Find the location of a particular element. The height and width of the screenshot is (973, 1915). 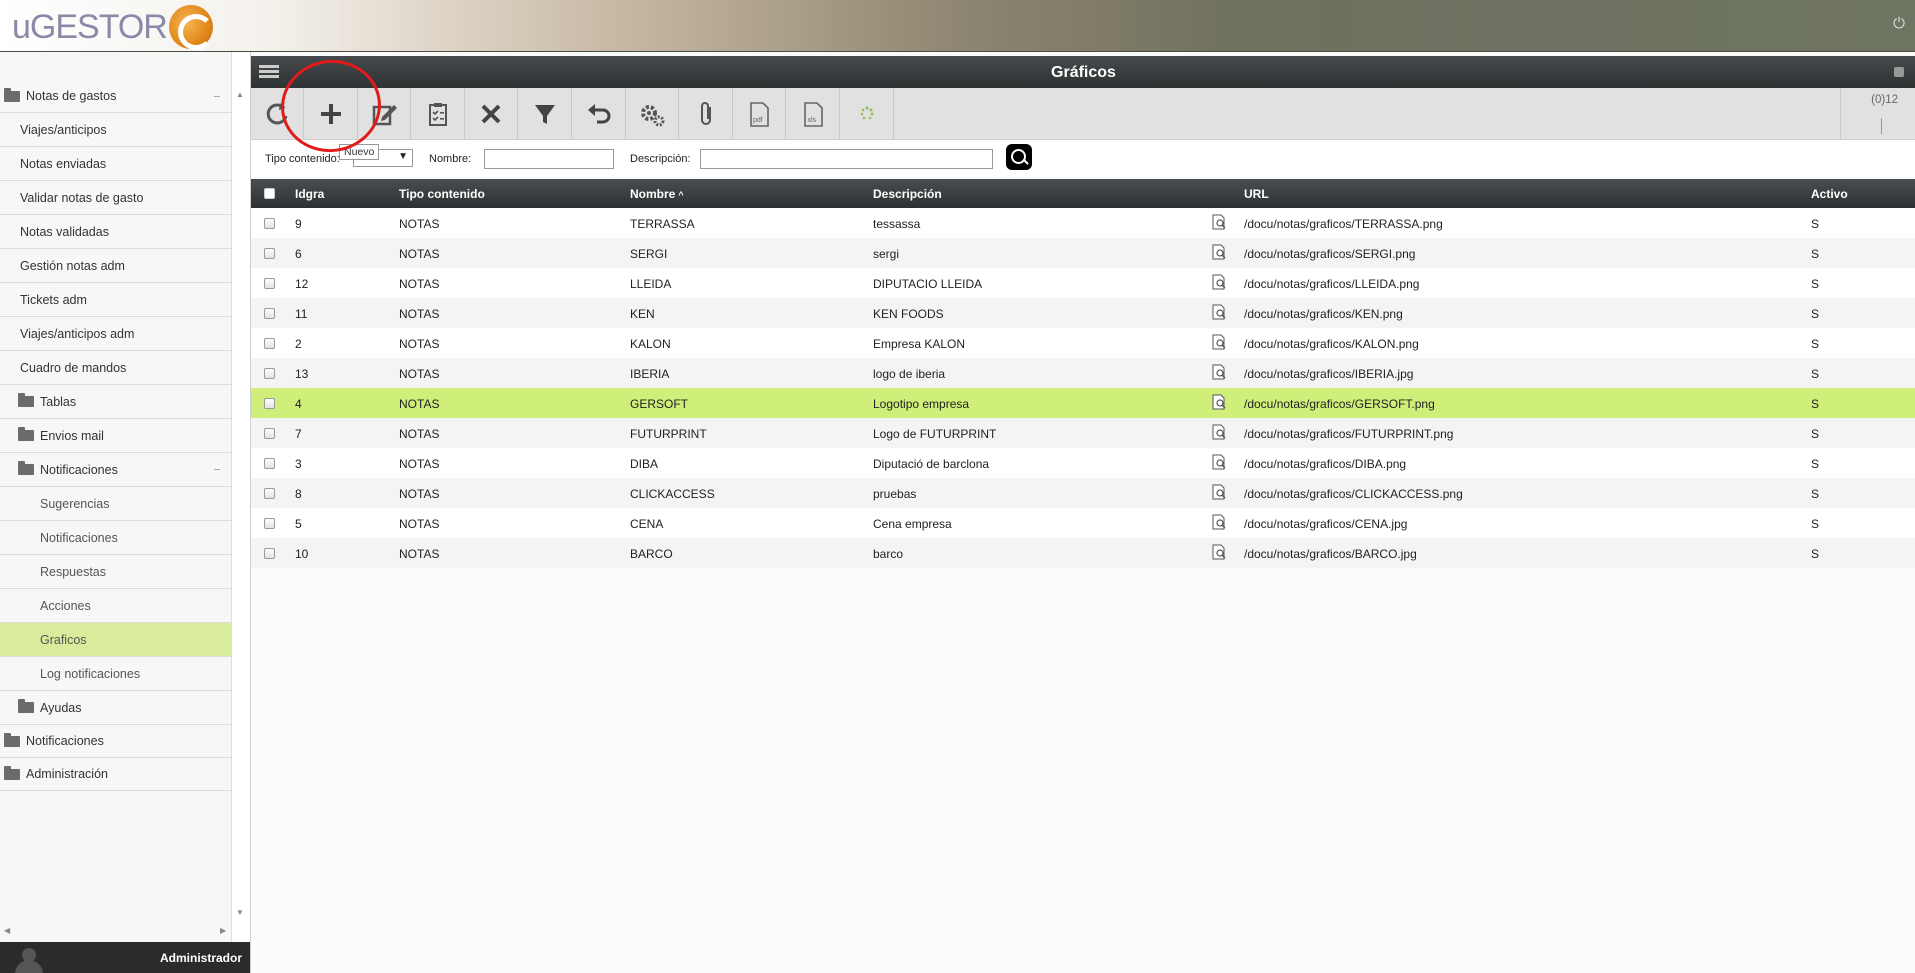

cell-nombre: FUTURPRINT is located at coordinates (668, 434).